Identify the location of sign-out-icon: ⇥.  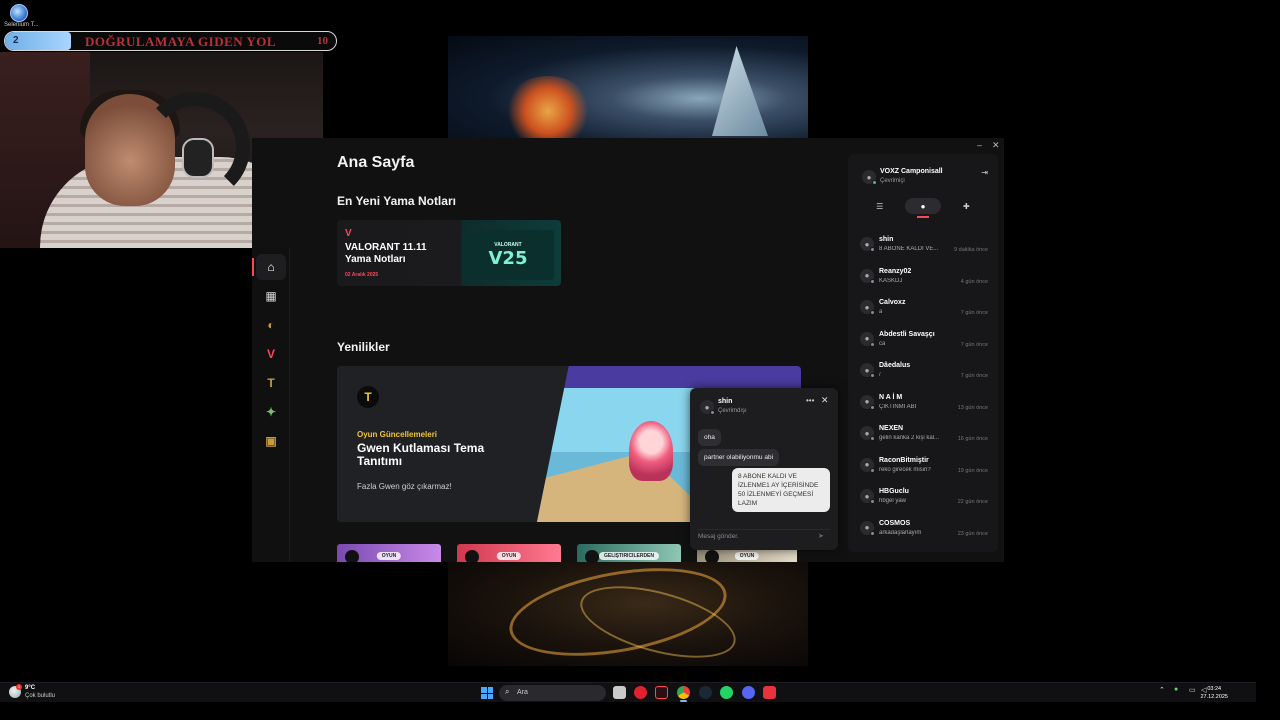
(984, 172).